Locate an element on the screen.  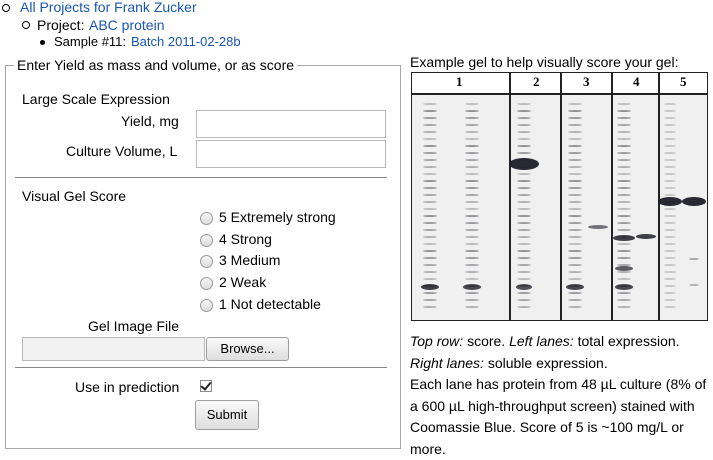
score-2-label: 2 Weak is located at coordinates (243, 282).